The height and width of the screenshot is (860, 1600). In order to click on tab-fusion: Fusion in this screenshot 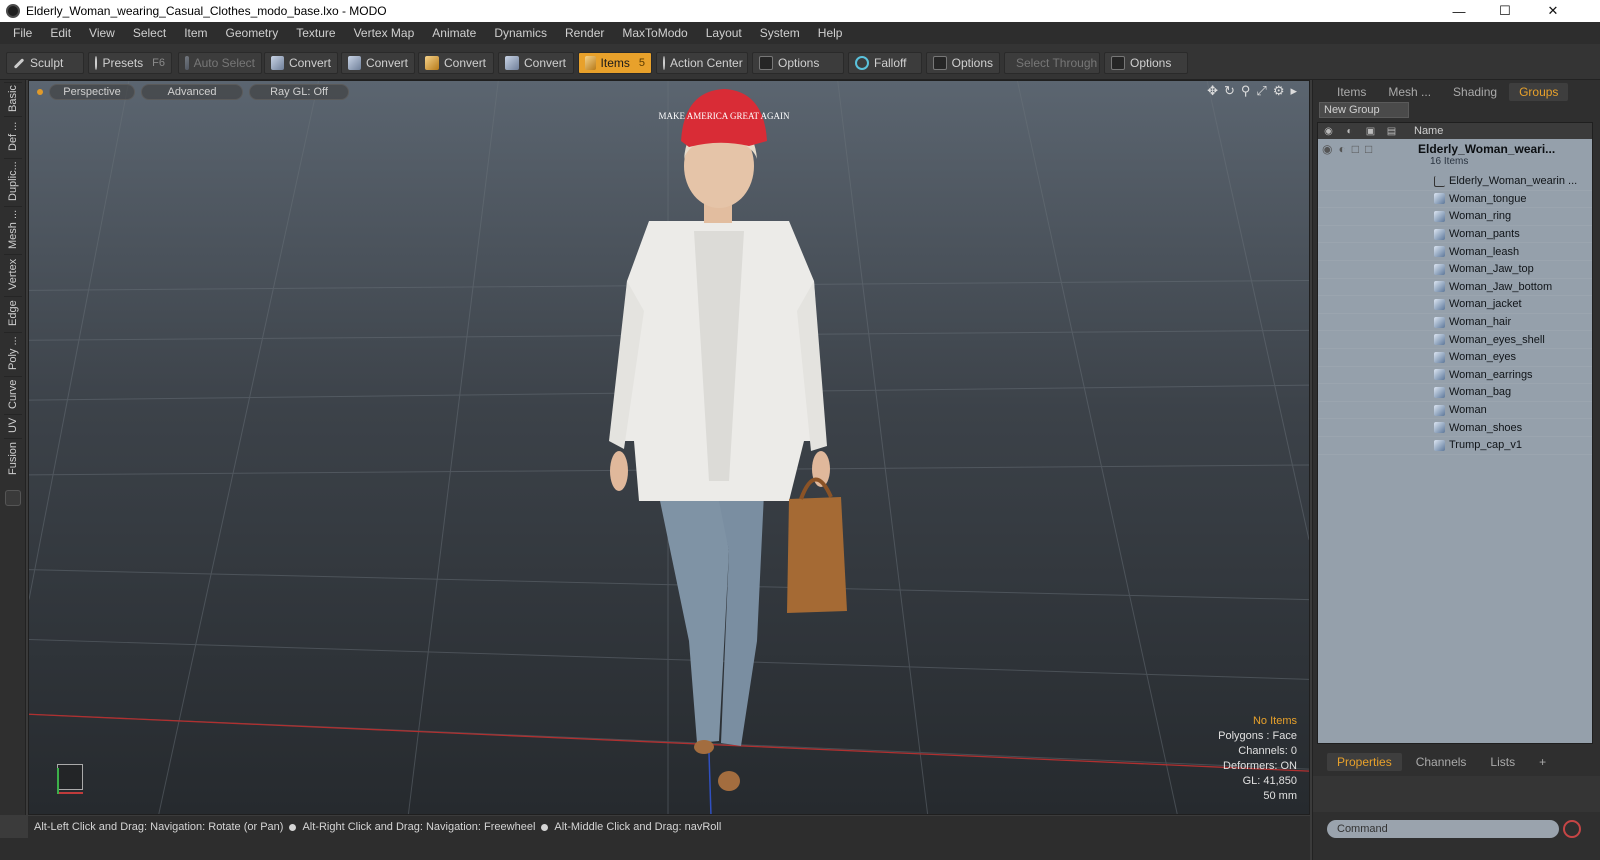, I will do `click(13, 458)`.